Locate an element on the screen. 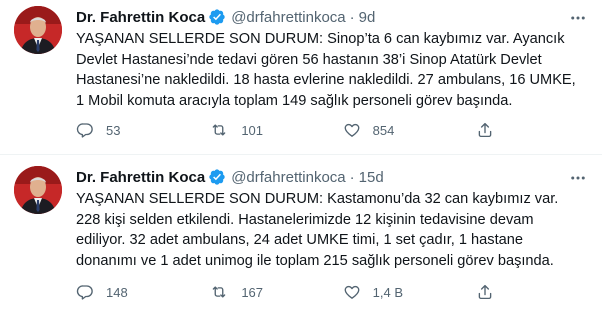 The height and width of the screenshot is (313, 610). like-button: 1,4 B is located at coordinates (383, 292).